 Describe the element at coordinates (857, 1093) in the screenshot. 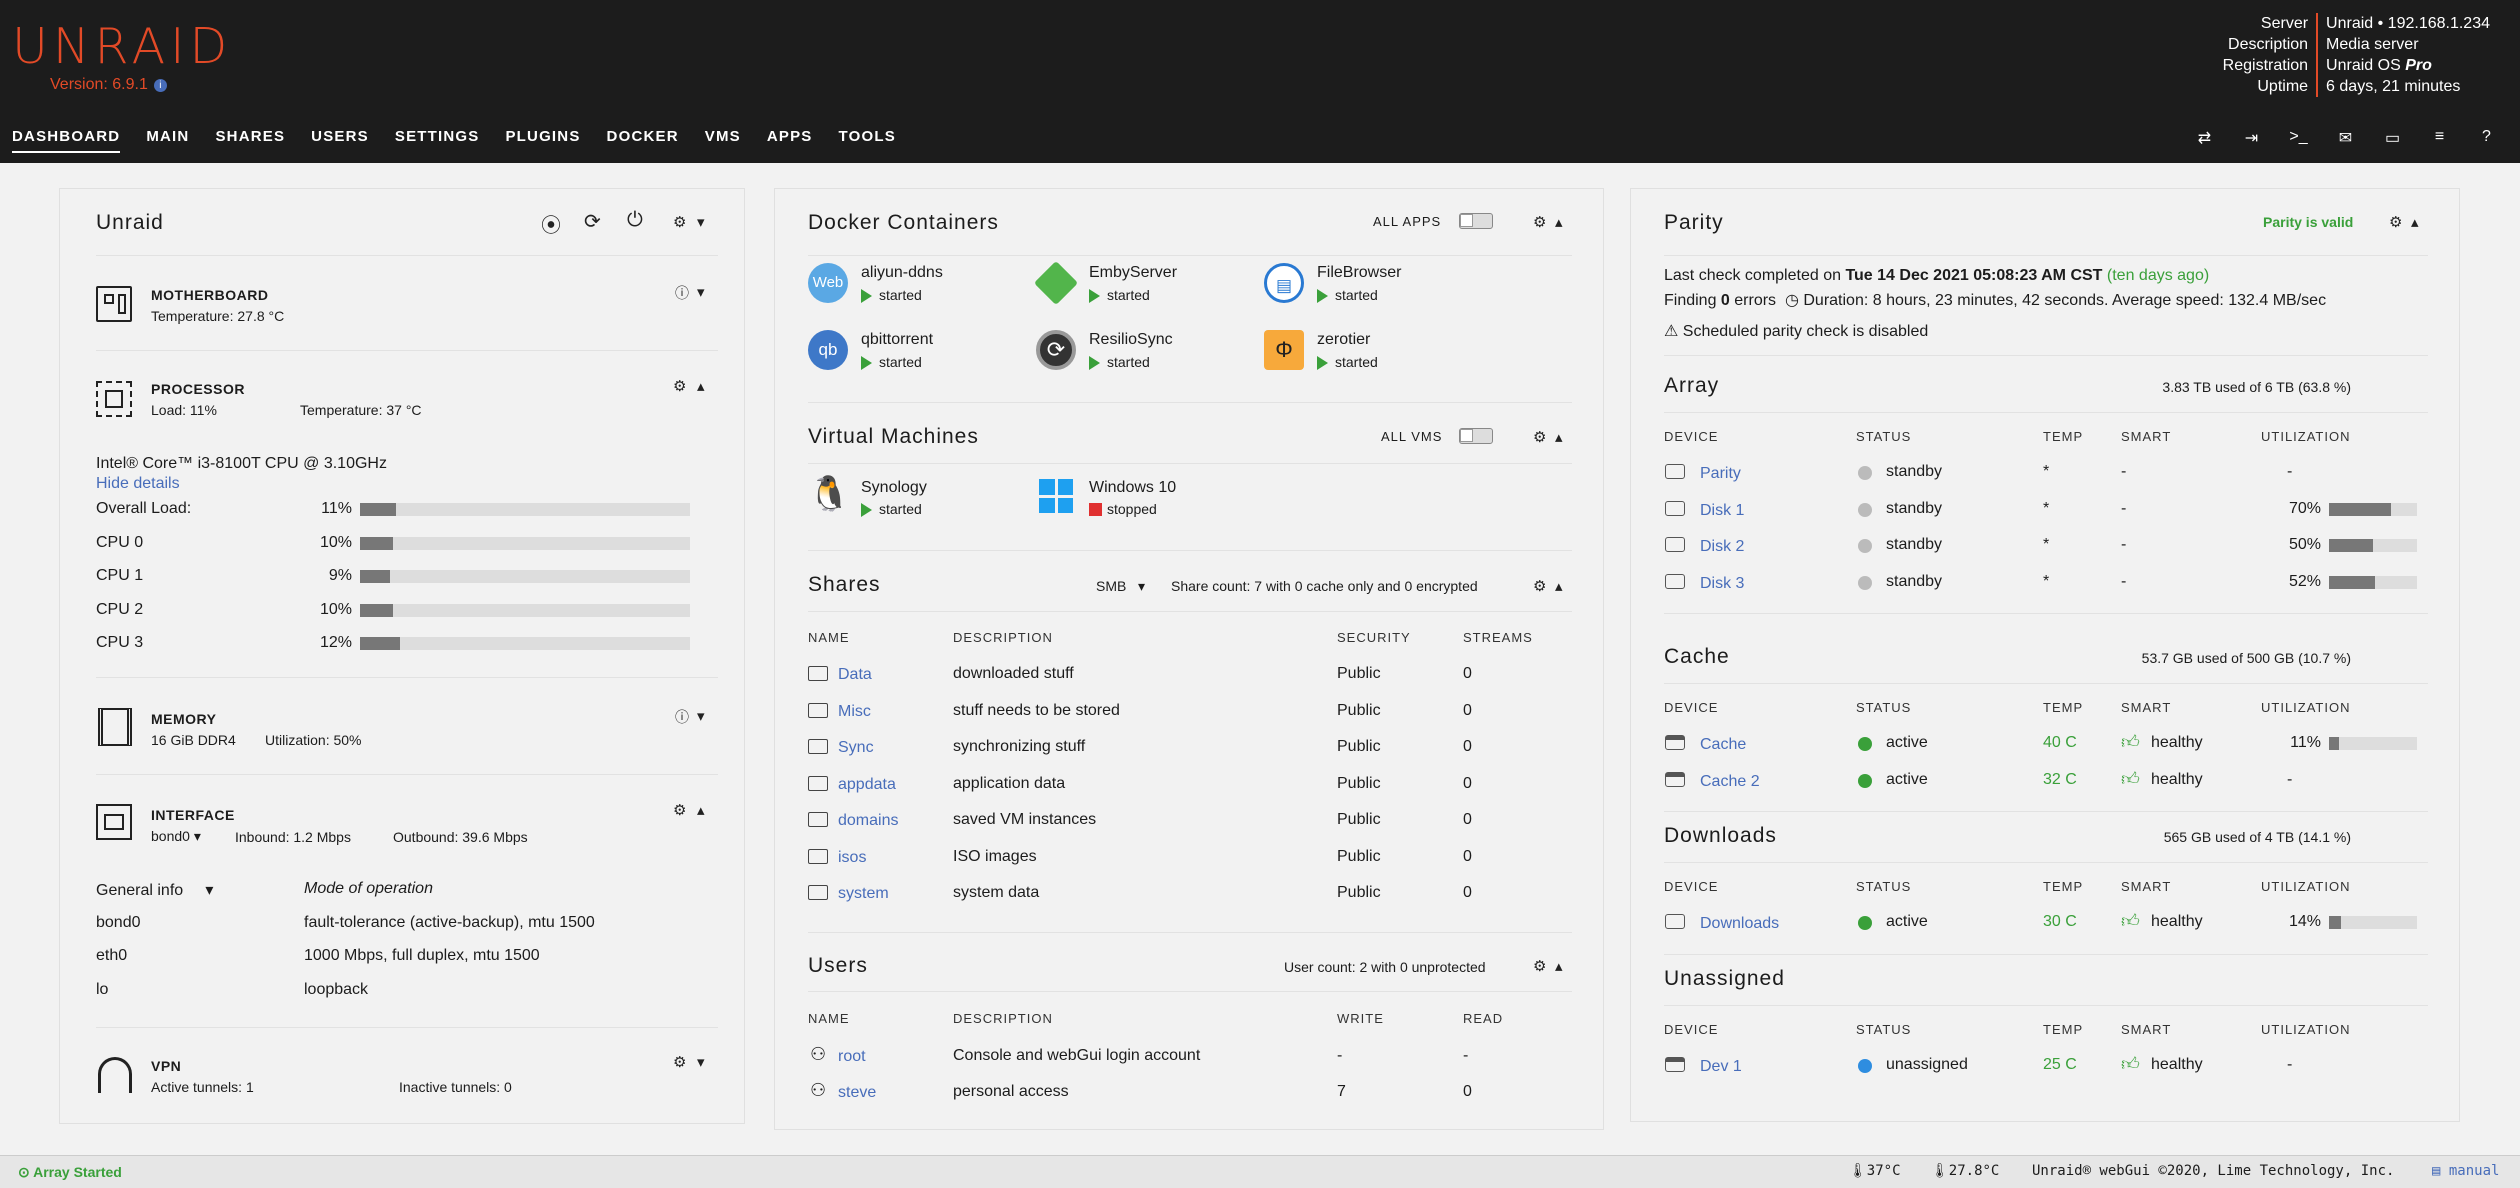

I see `user-name: steve` at that location.